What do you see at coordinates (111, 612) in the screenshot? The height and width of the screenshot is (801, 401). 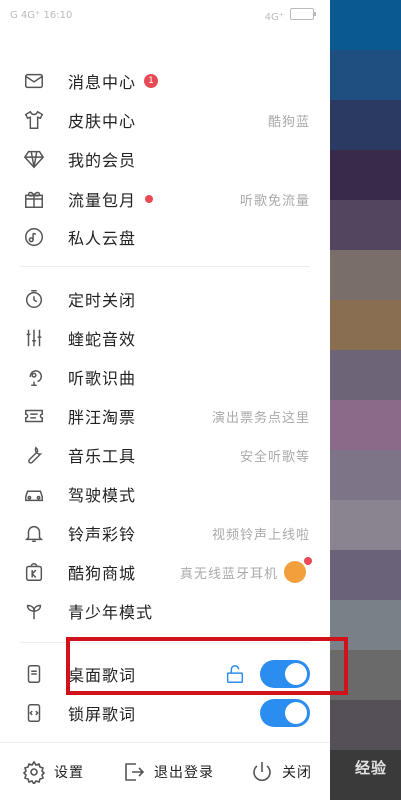 I see `menu-label: 青少年模式` at bounding box center [111, 612].